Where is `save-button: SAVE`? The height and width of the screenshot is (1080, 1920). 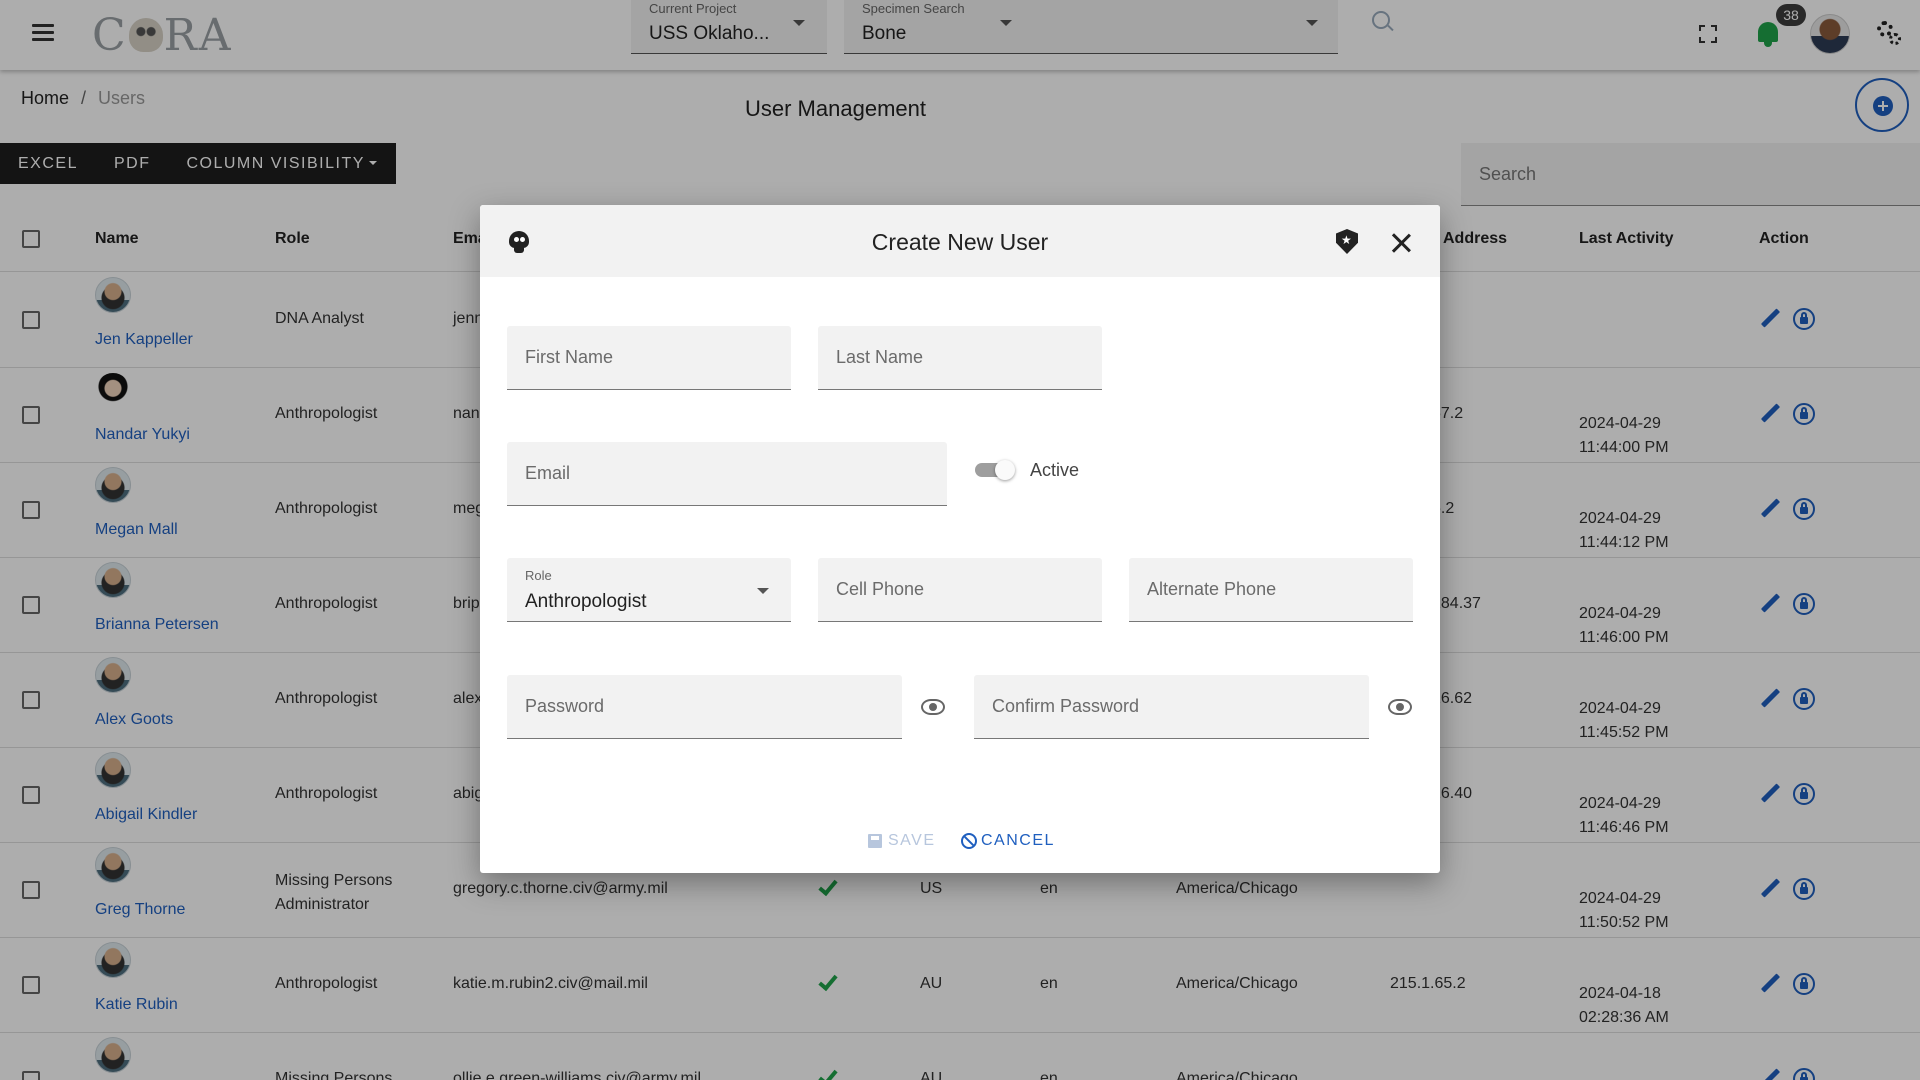
save-button: SAVE is located at coordinates (902, 841).